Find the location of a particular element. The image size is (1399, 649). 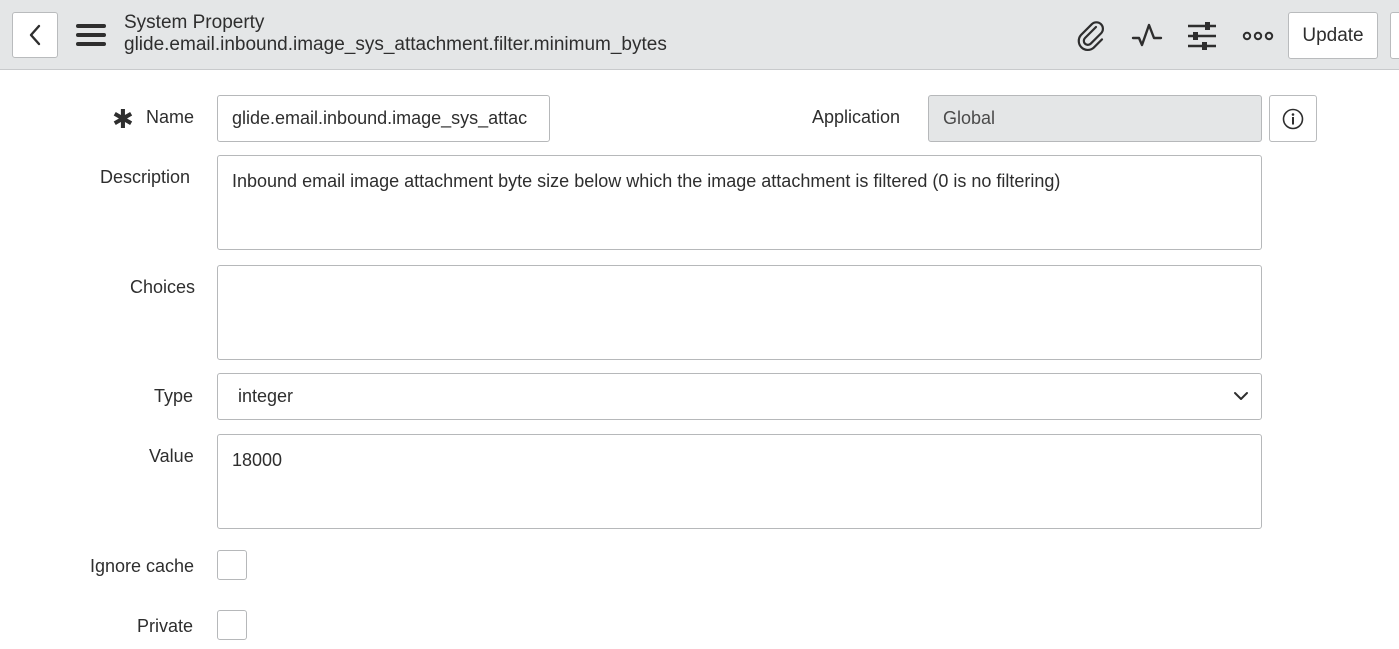

overflow-button-edge is located at coordinates (1394, 35).